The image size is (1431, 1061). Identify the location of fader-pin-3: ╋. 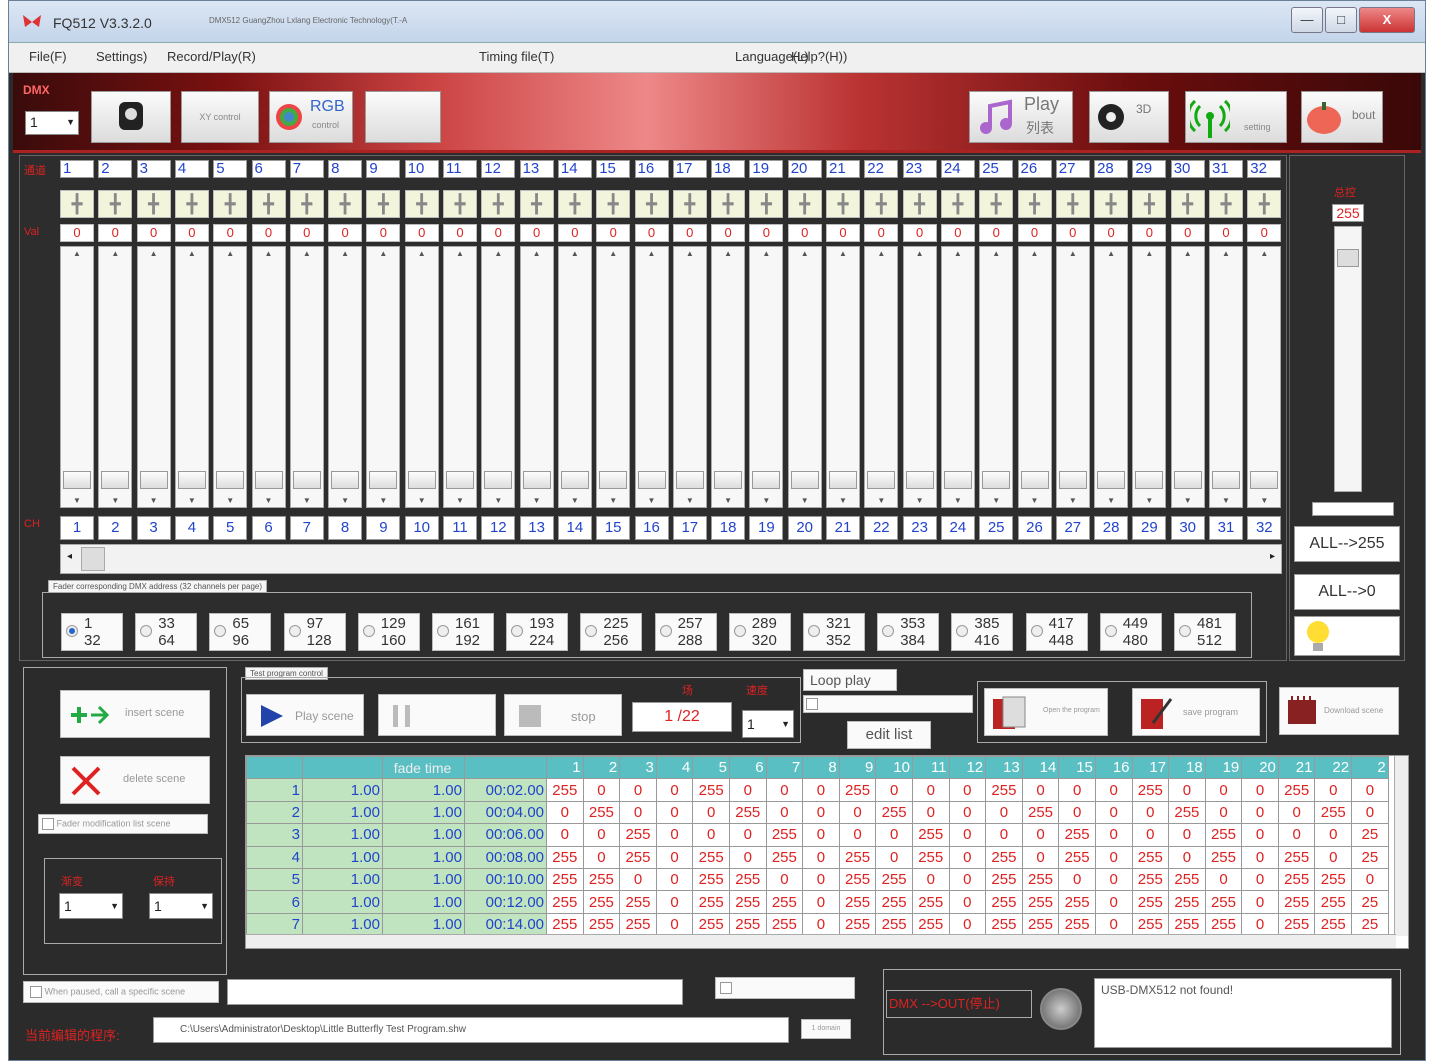
(153, 204).